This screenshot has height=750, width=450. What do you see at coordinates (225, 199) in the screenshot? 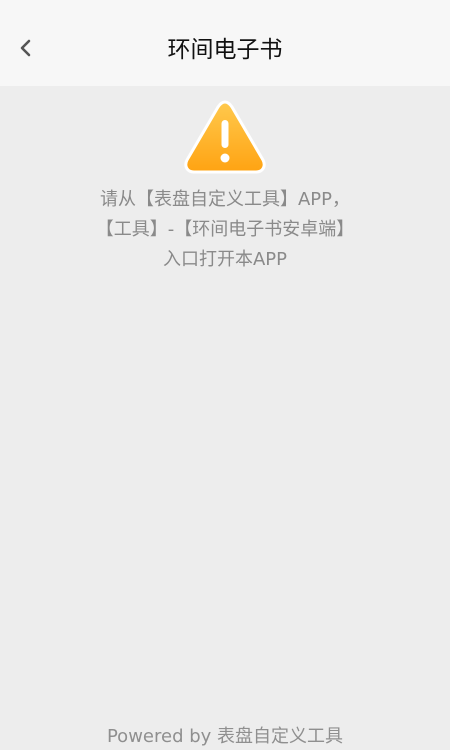
I see `notice-line: 请从【表盘自定义工具】APP，` at bounding box center [225, 199].